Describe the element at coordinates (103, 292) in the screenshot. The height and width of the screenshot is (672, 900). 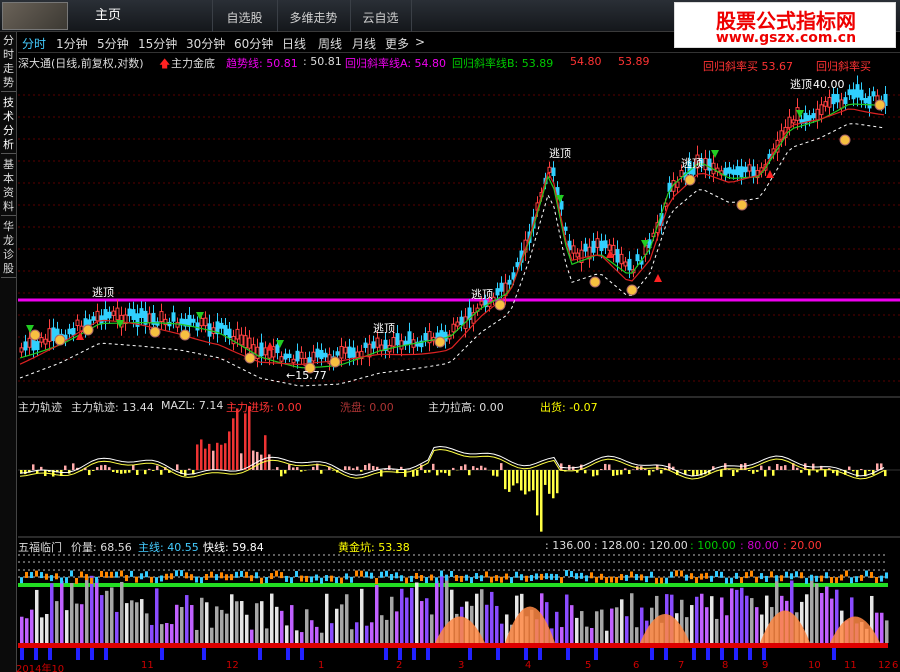
I see `escape-top-label-1: 逃顶` at that location.